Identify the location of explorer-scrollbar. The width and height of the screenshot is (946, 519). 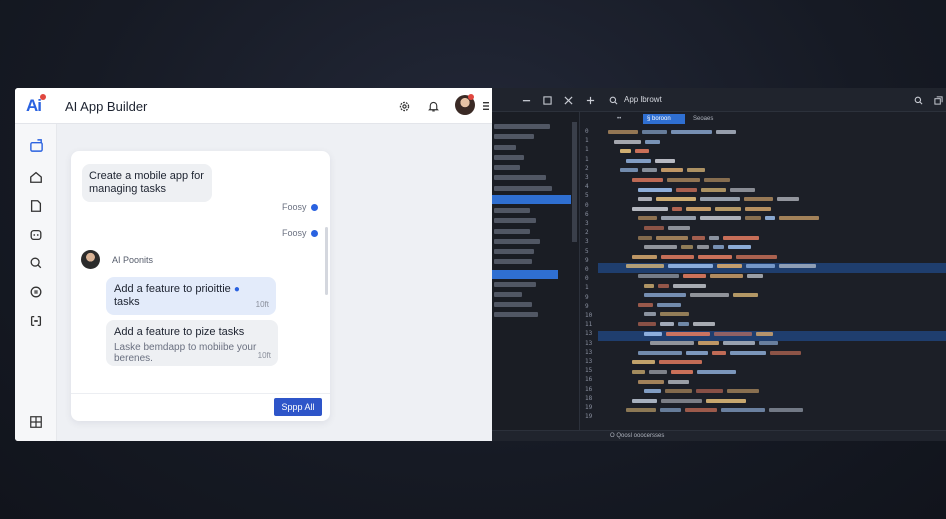
(574, 182).